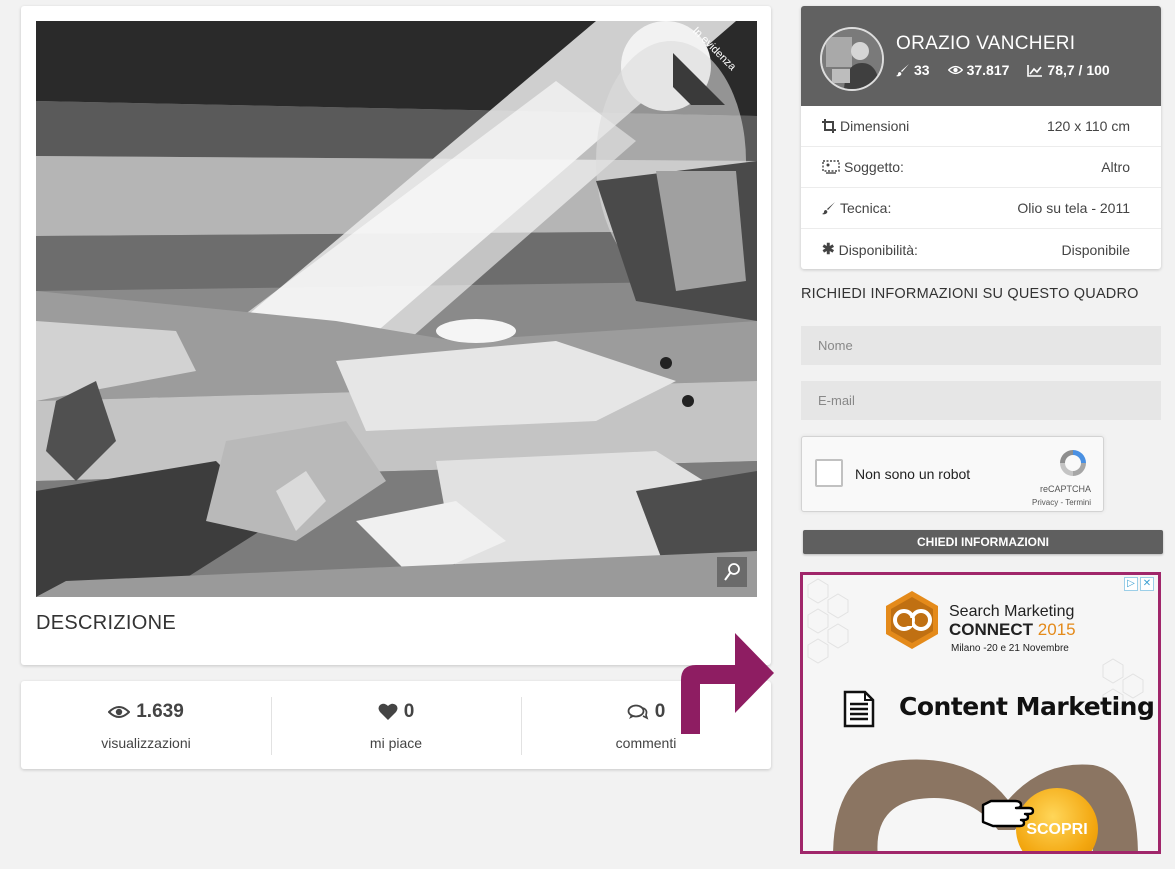 Image resolution: width=1175 pixels, height=869 pixels. What do you see at coordinates (831, 167) in the screenshot?
I see `subject-icon` at bounding box center [831, 167].